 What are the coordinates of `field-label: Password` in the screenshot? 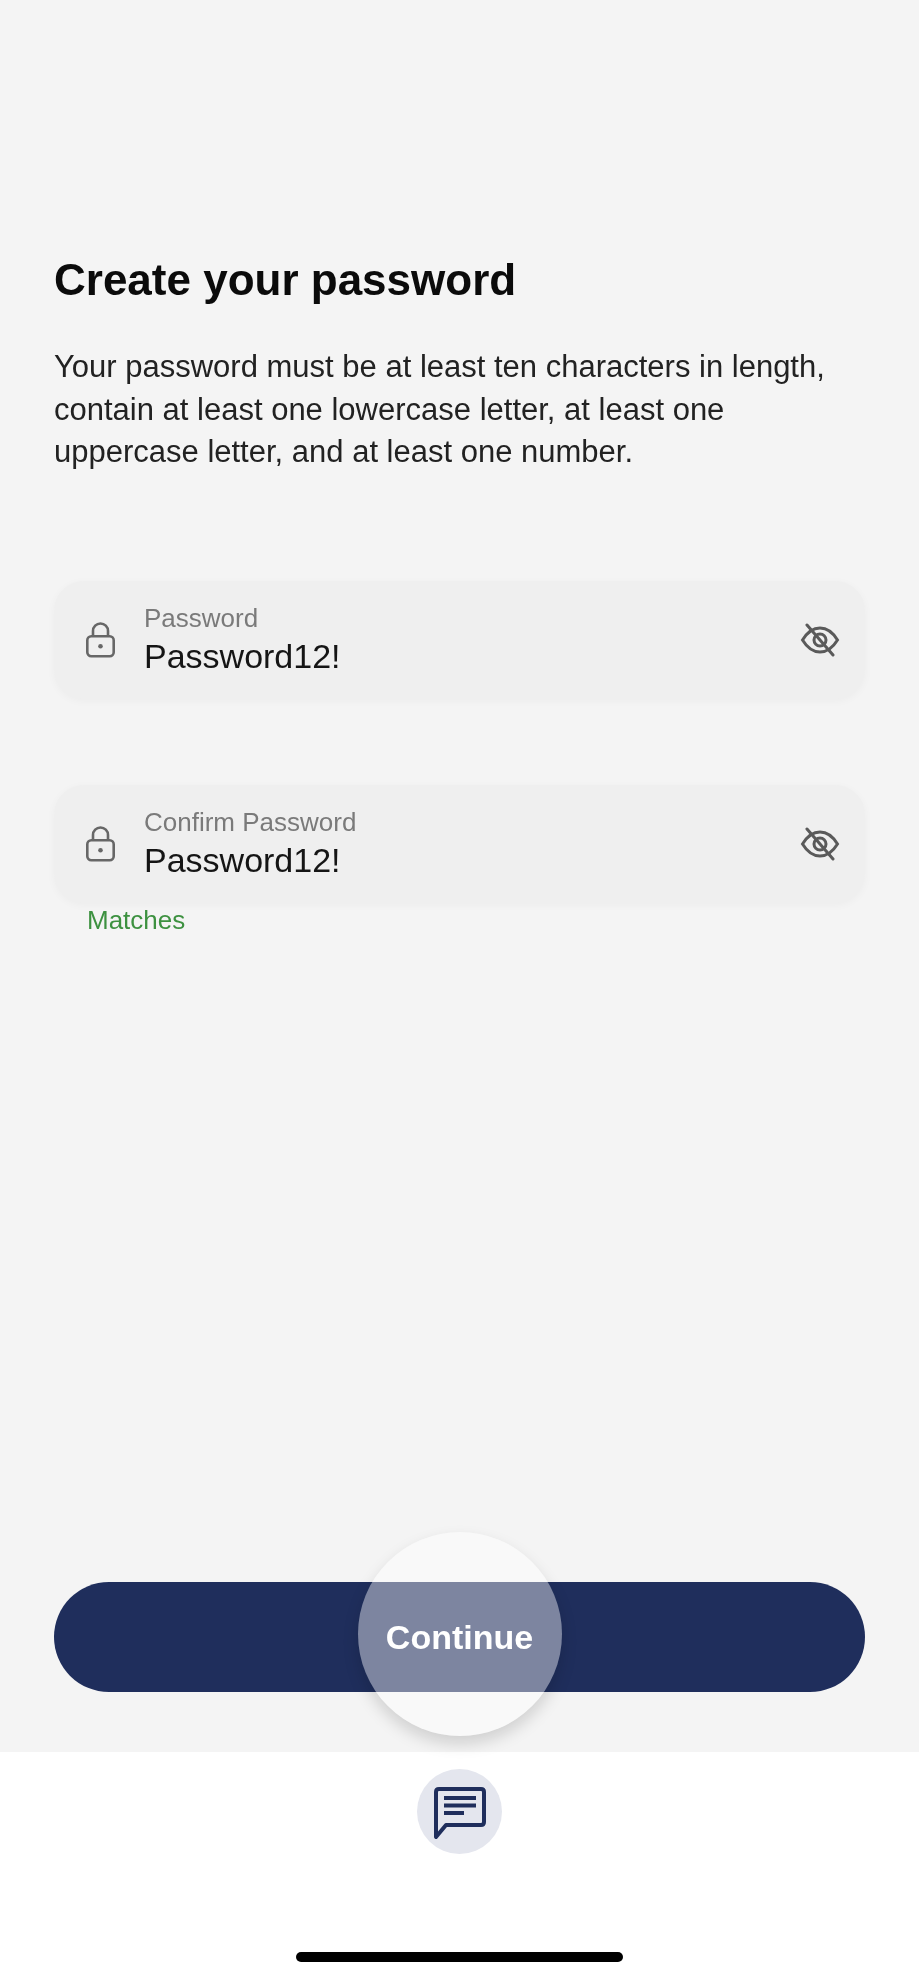 It's located at (201, 618).